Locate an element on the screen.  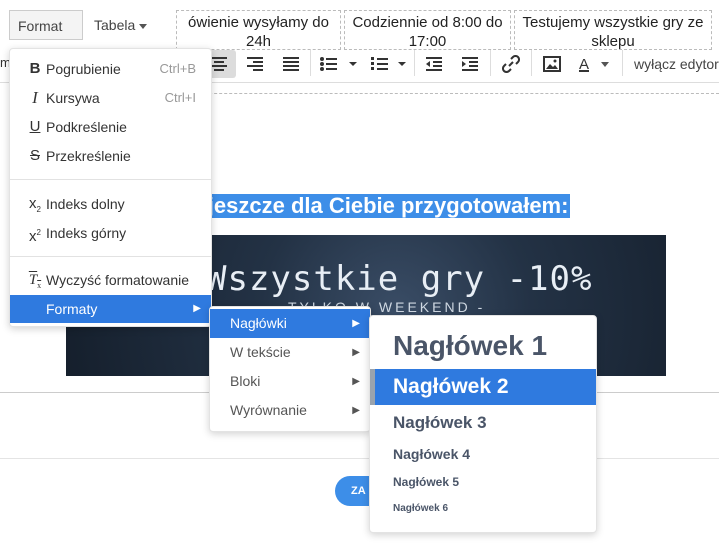
table-cell: Testujemy wszystkie gry ze sklepu is located at coordinates (613, 30).